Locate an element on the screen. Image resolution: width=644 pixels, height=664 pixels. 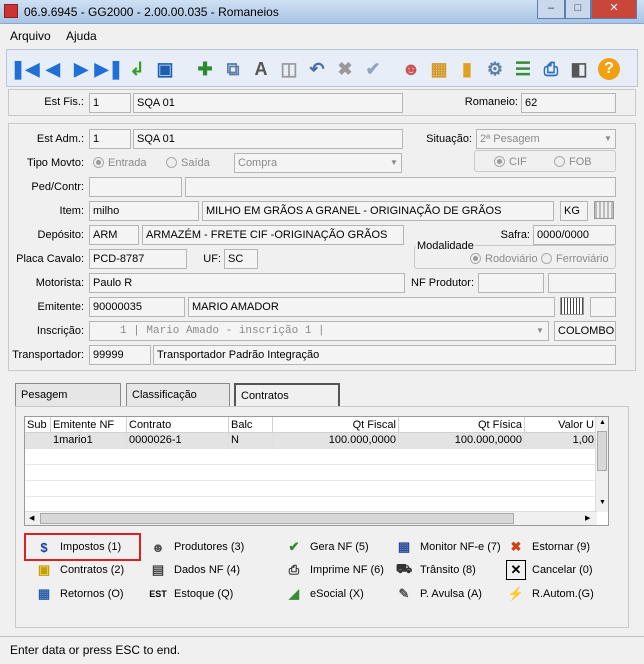
maximize-button: □ is located at coordinates (578, 9).